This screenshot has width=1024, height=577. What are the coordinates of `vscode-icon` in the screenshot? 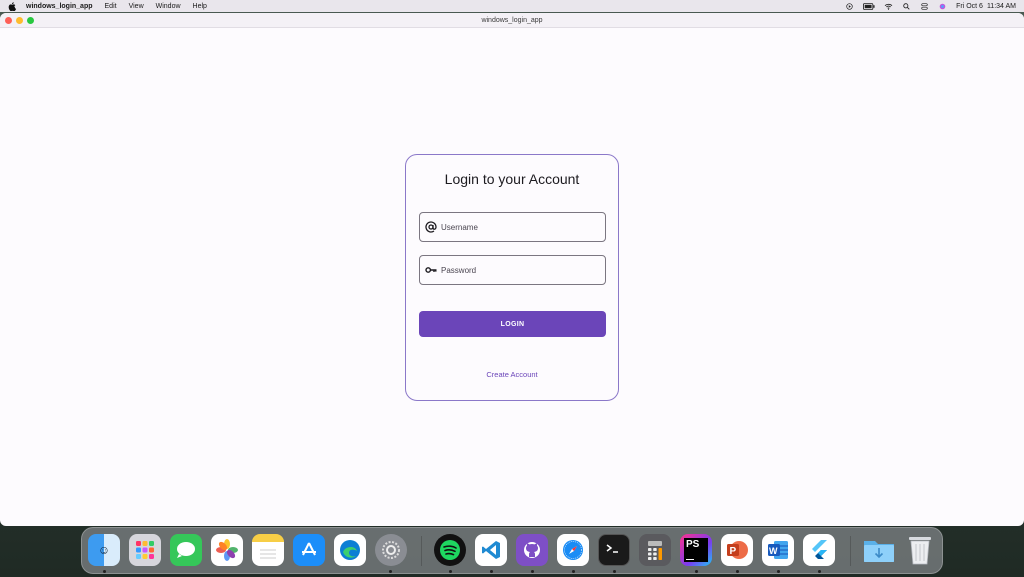 It's located at (491, 550).